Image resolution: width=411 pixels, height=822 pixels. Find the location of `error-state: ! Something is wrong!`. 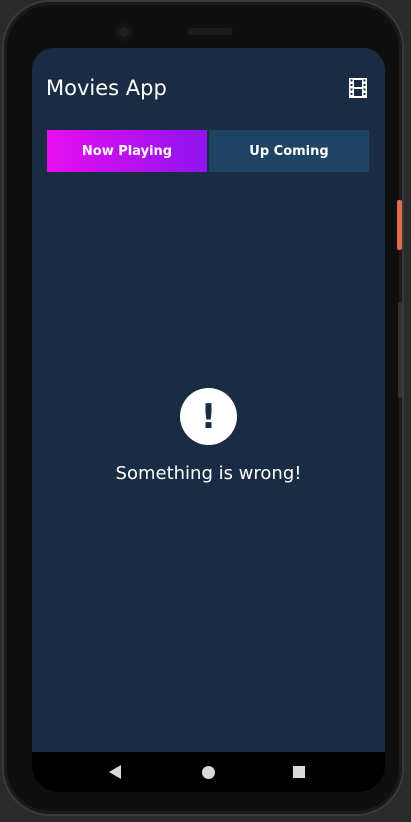

error-state: ! Something is wrong! is located at coordinates (208, 436).